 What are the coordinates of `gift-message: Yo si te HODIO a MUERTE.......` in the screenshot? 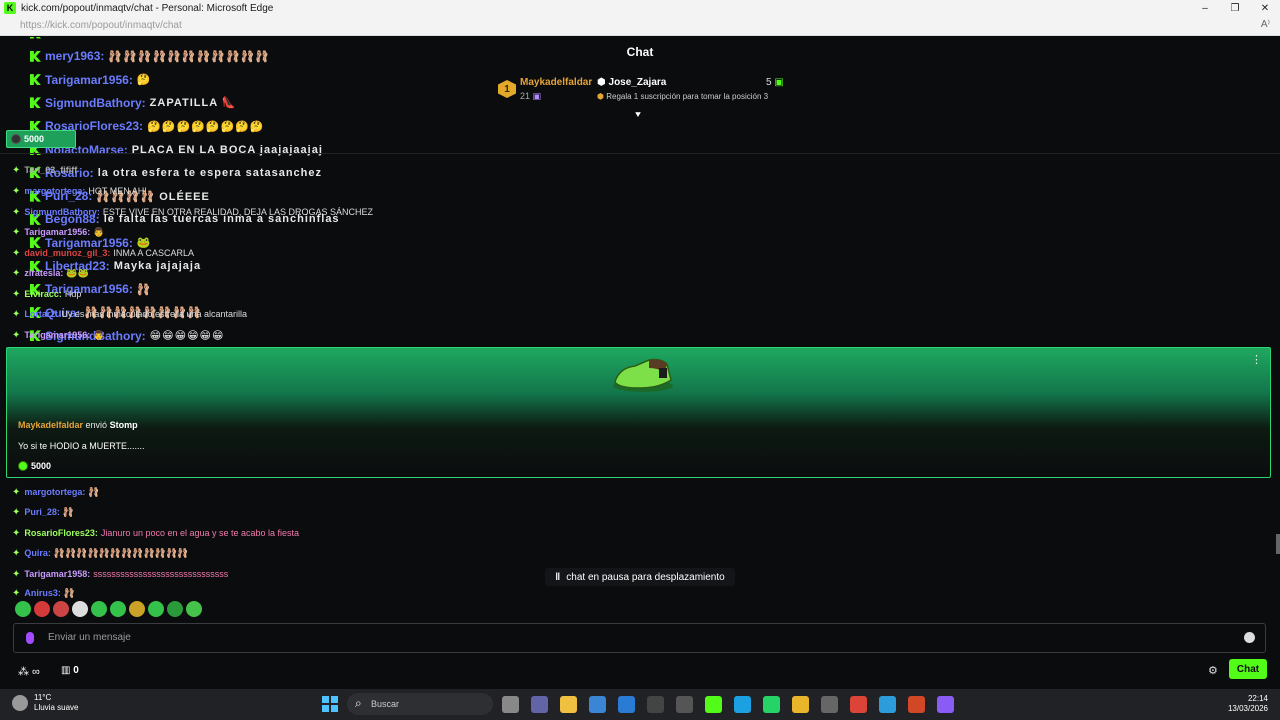 It's located at (81, 446).